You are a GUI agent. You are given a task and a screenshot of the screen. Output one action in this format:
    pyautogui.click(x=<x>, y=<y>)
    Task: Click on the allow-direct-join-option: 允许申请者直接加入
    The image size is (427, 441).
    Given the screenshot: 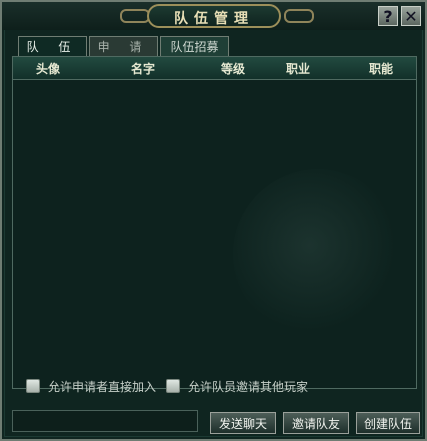 What is the action you would take?
    pyautogui.click(x=91, y=386)
    